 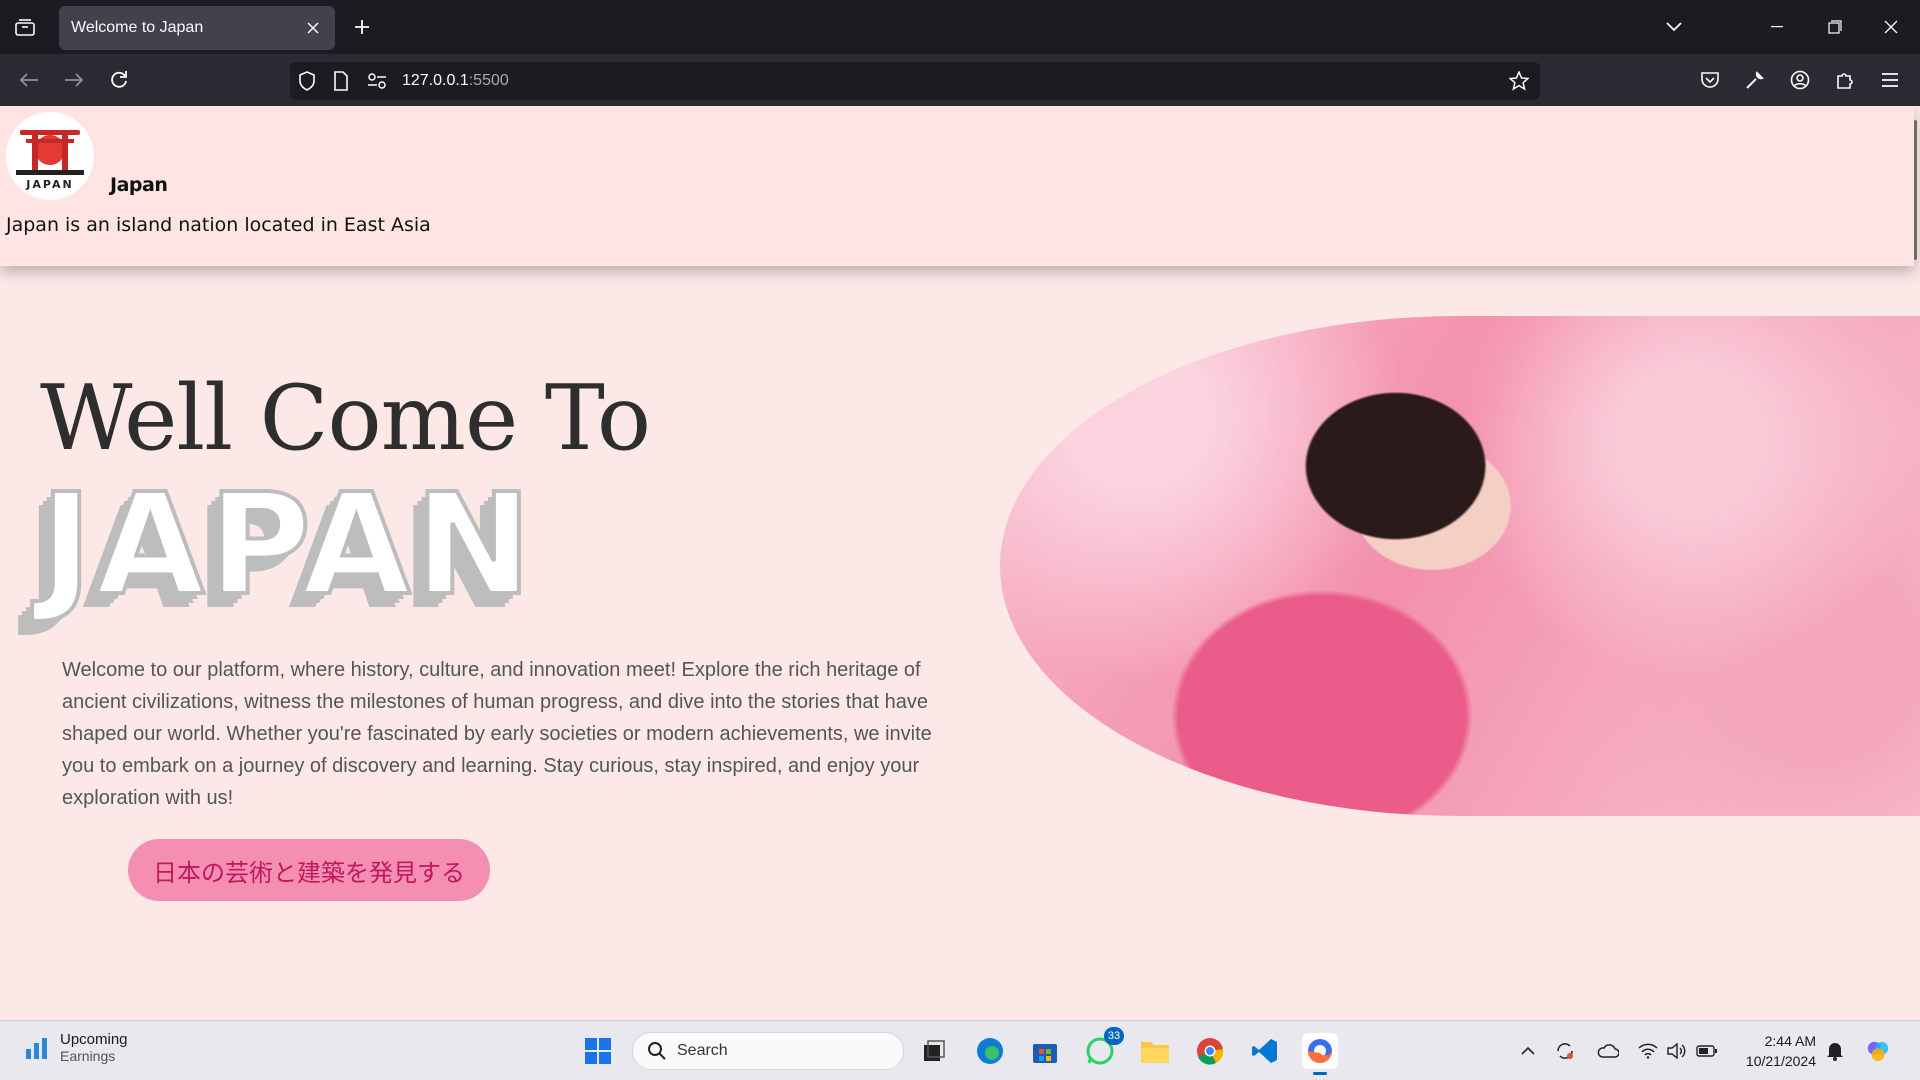 What do you see at coordinates (1790, 1041) in the screenshot?
I see `clock-time: 2:44 AM` at bounding box center [1790, 1041].